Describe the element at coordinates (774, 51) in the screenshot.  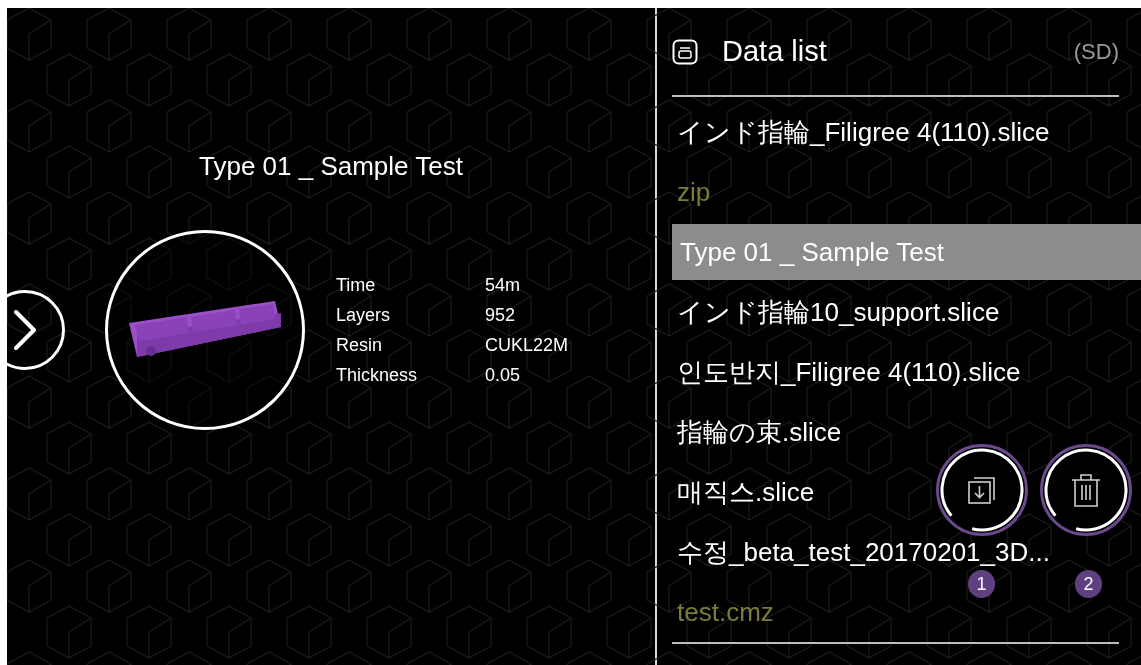
I see `list-title: Data list` at that location.